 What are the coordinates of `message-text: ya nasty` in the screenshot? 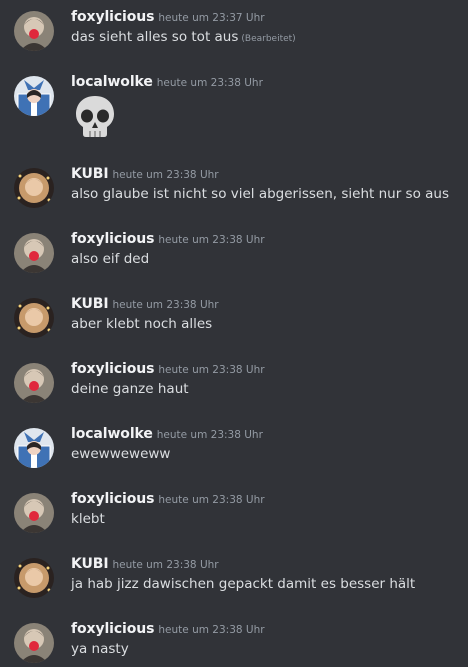 It's located at (100, 649).